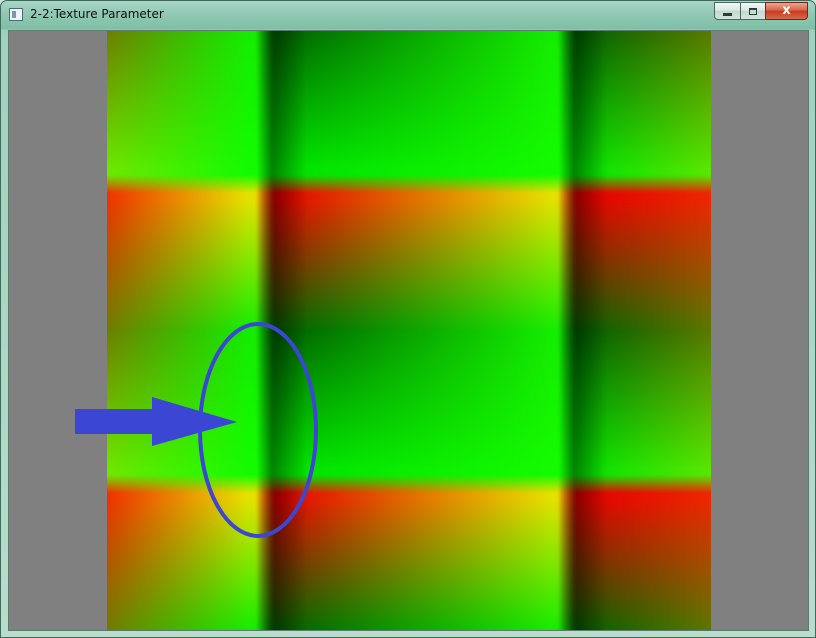 The image size is (816, 638). I want to click on maximize-icon, so click(753, 11).